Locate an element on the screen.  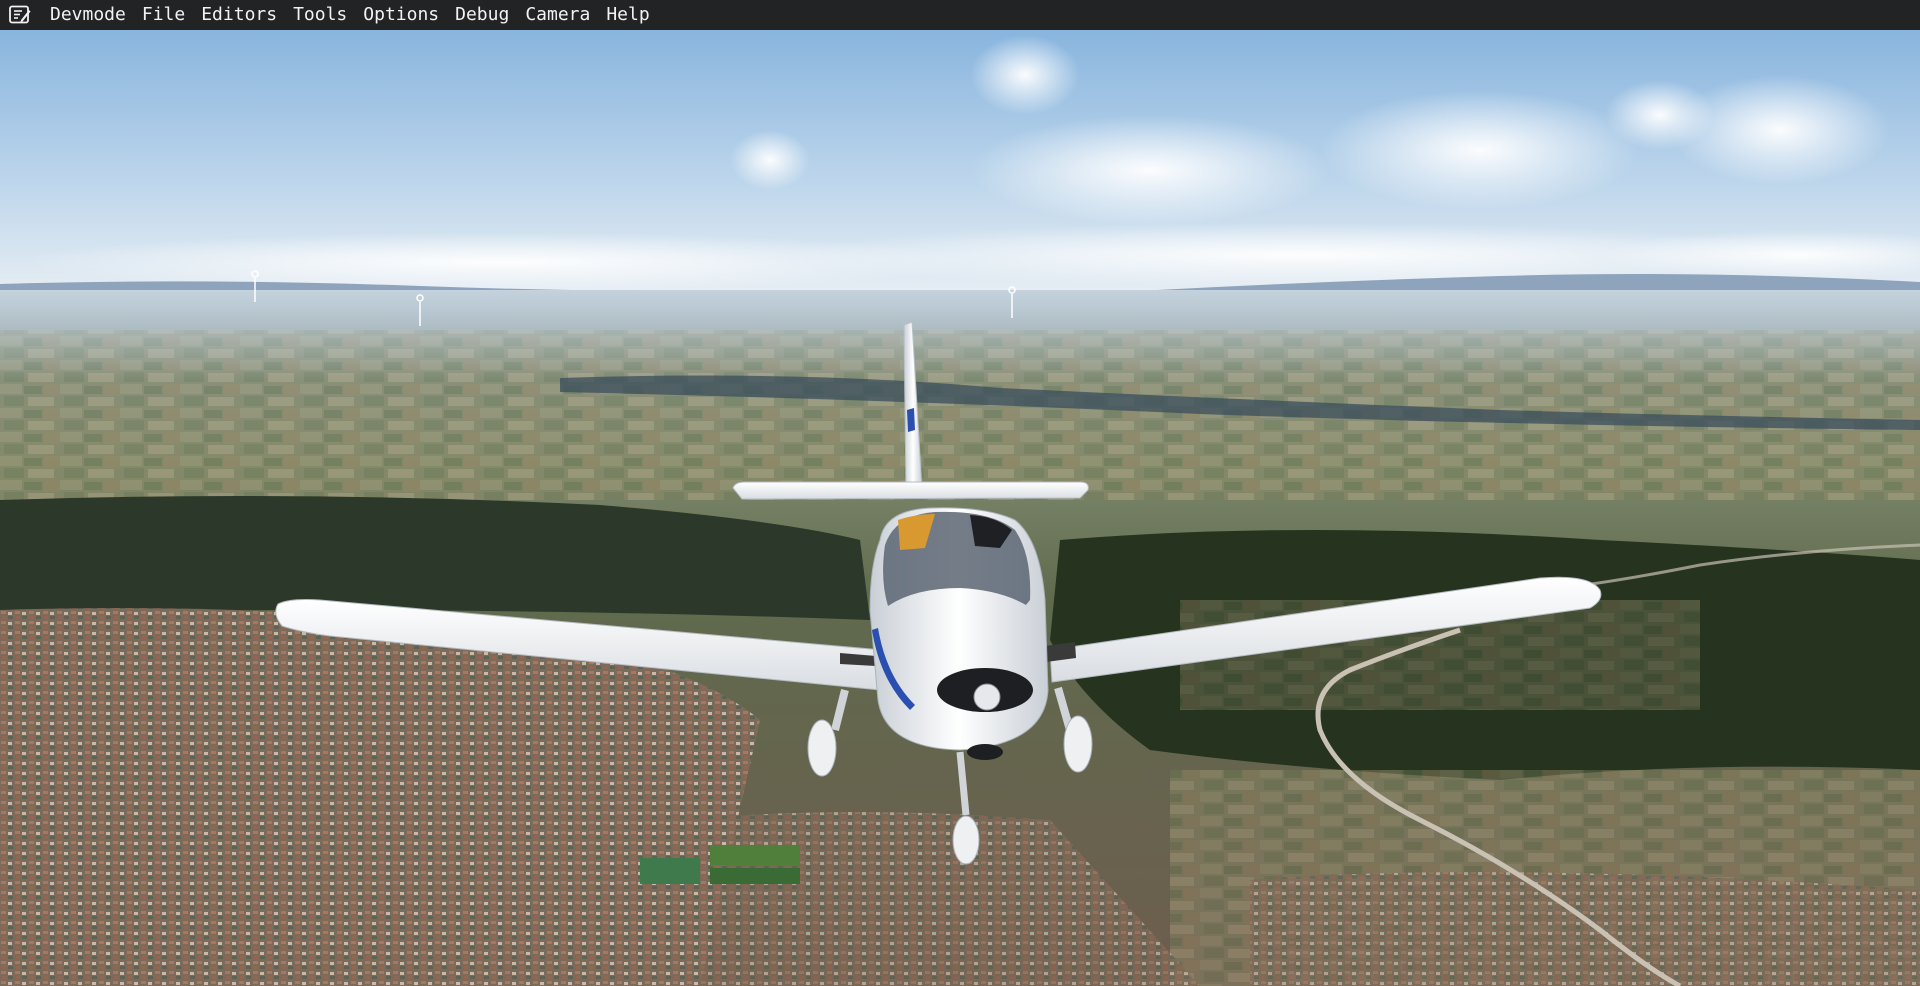
menu-debug: Debug is located at coordinates (482, 15).